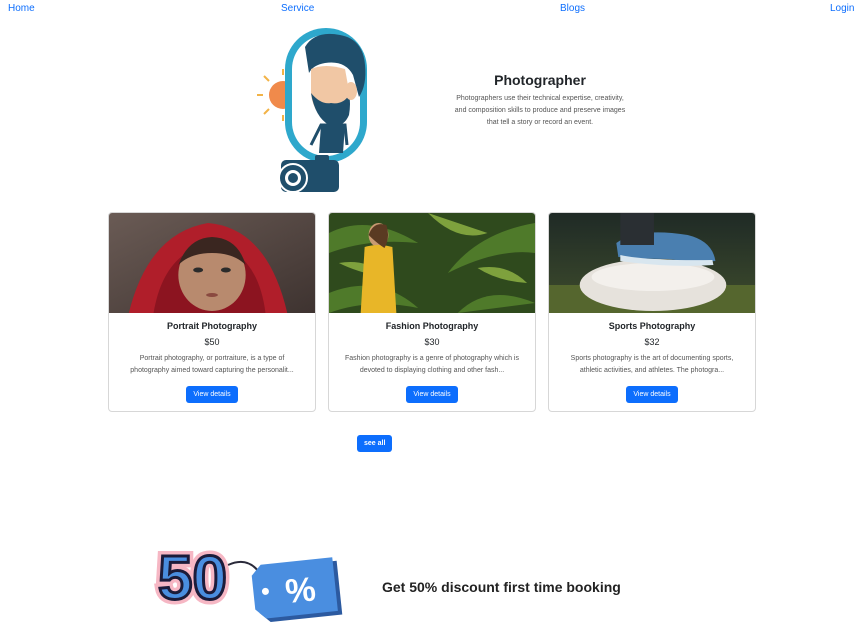 This screenshot has height=630, width=862. I want to click on nav-blogs-link: Blogs, so click(572, 8).